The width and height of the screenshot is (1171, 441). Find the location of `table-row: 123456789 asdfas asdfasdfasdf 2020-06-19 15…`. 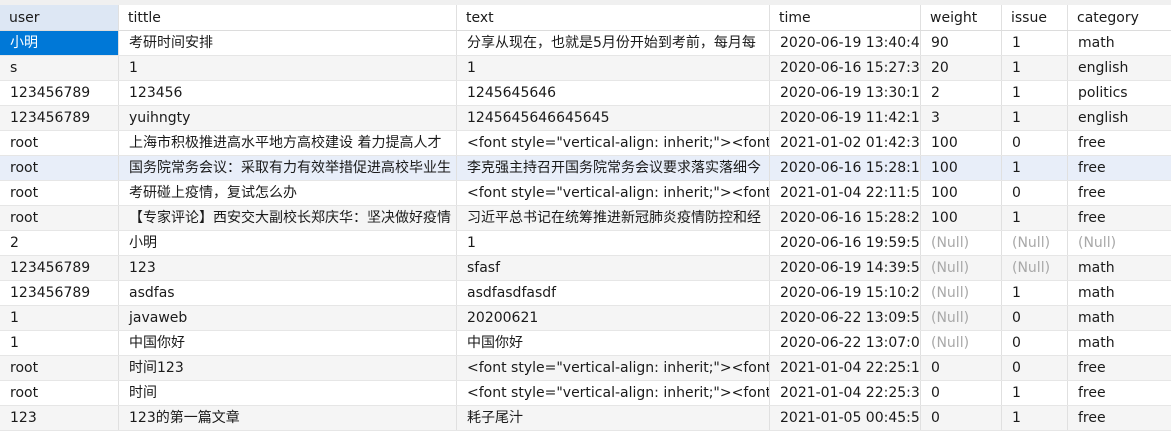

table-row: 123456789 asdfas asdfasdfasdf 2020-06-19 15… is located at coordinates (585, 293).